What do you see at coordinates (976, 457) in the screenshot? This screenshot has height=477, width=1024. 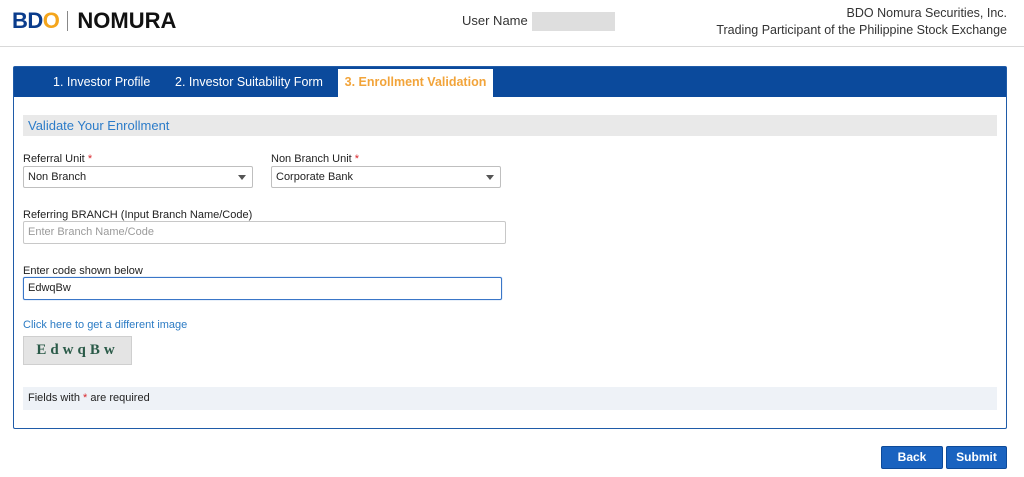 I see `submit-button: Submit` at bounding box center [976, 457].